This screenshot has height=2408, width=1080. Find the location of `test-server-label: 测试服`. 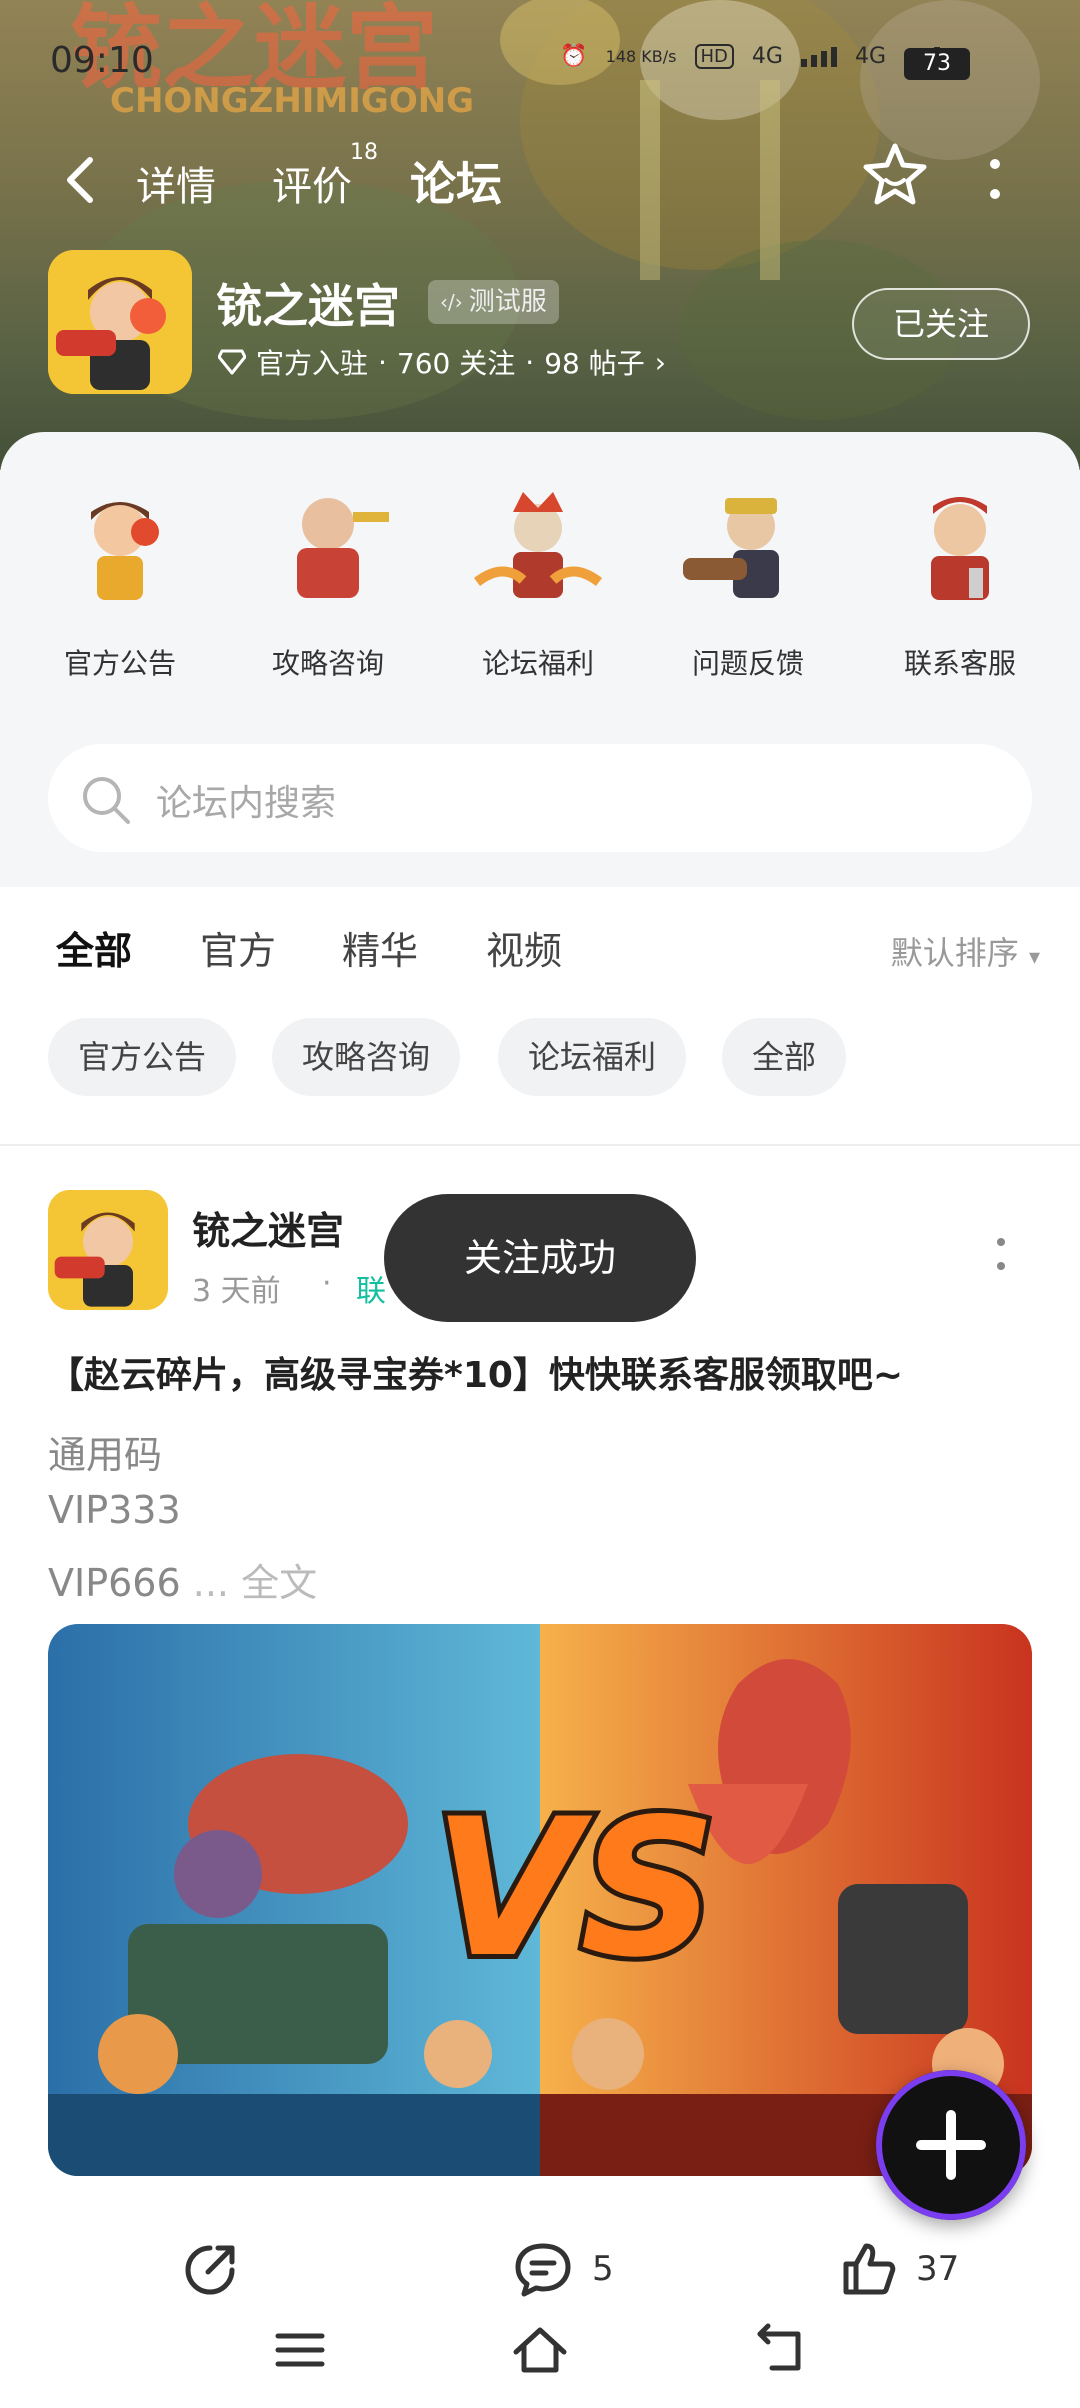

test-server-label: 测试服 is located at coordinates (507, 302).